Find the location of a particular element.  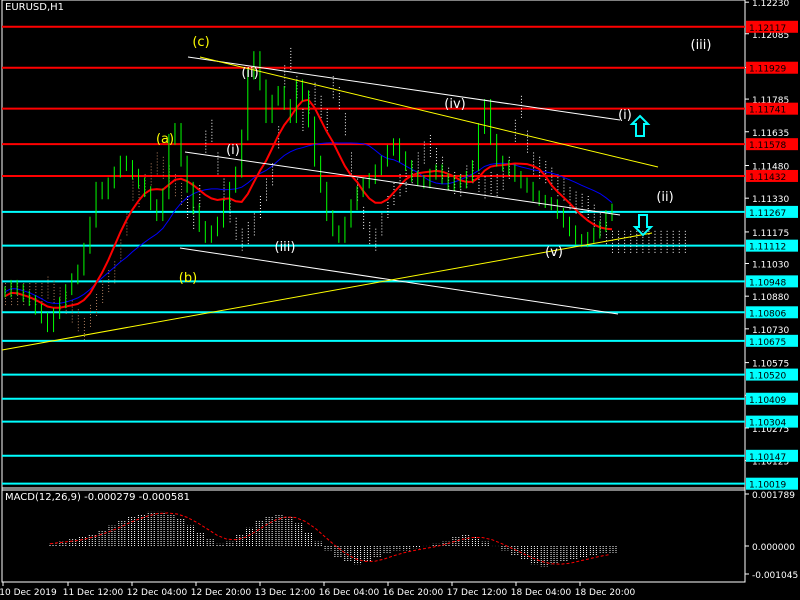

x-tick-label: 11 Dec 12:00 is located at coordinates (93, 593).